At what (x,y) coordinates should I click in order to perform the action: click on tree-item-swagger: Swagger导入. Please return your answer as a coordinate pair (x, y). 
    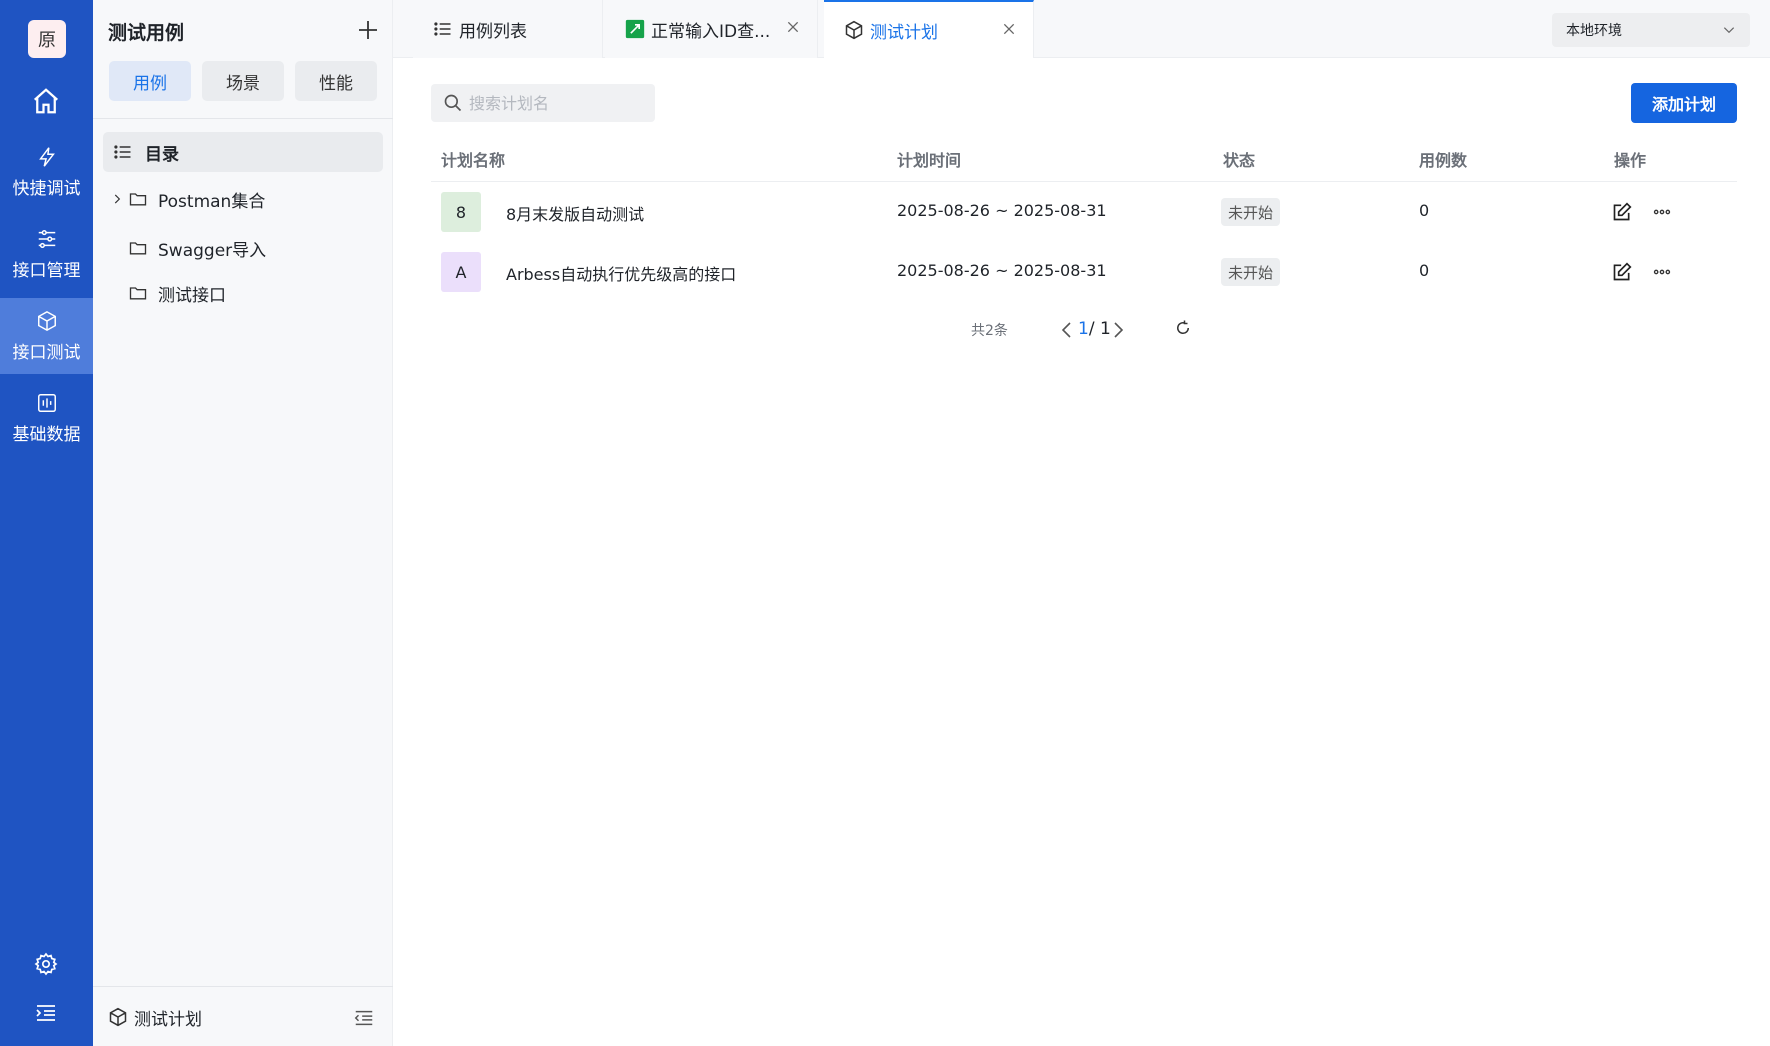
    Looking at the image, I should click on (197, 248).